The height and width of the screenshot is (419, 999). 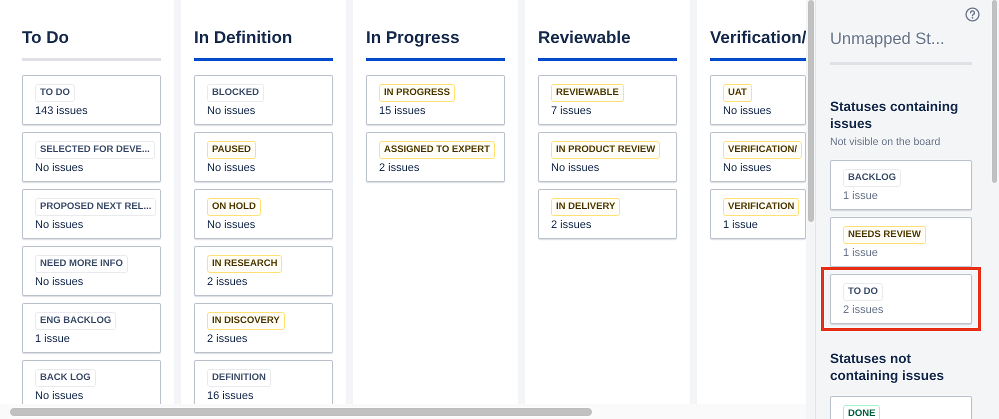 I want to click on status-card: DONE, so click(x=901, y=407).